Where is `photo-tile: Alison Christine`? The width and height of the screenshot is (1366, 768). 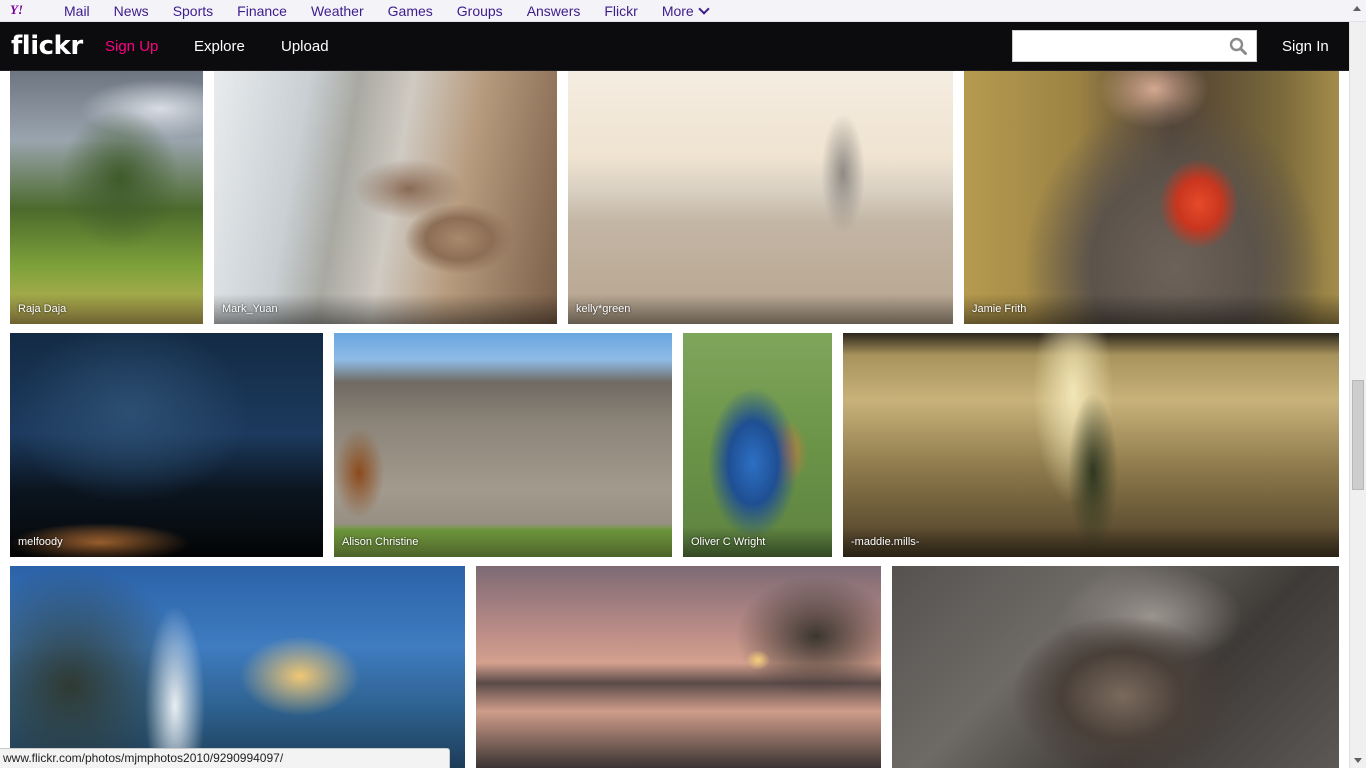
photo-tile: Alison Christine is located at coordinates (503, 445).